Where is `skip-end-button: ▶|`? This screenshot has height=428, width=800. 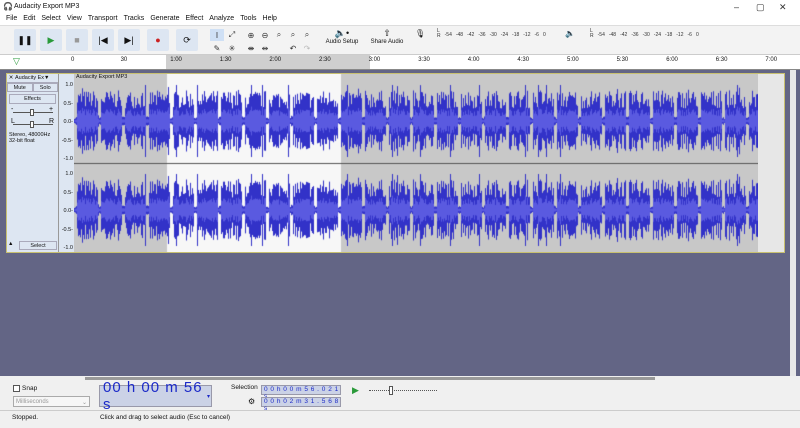
skip-end-button: ▶| is located at coordinates (129, 40).